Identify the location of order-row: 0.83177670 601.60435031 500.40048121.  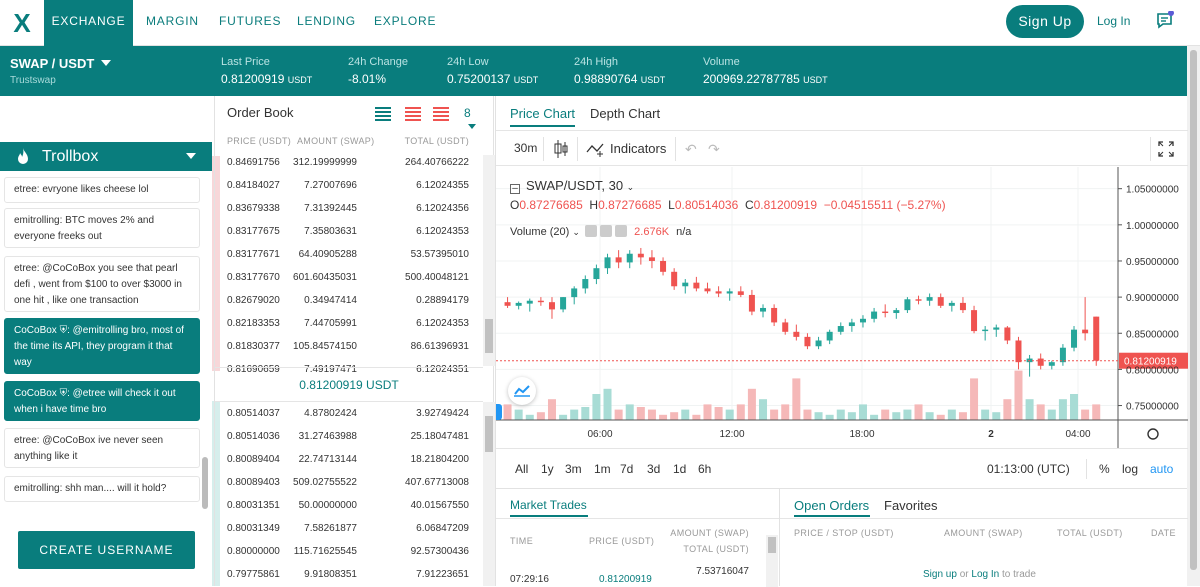
(349, 277).